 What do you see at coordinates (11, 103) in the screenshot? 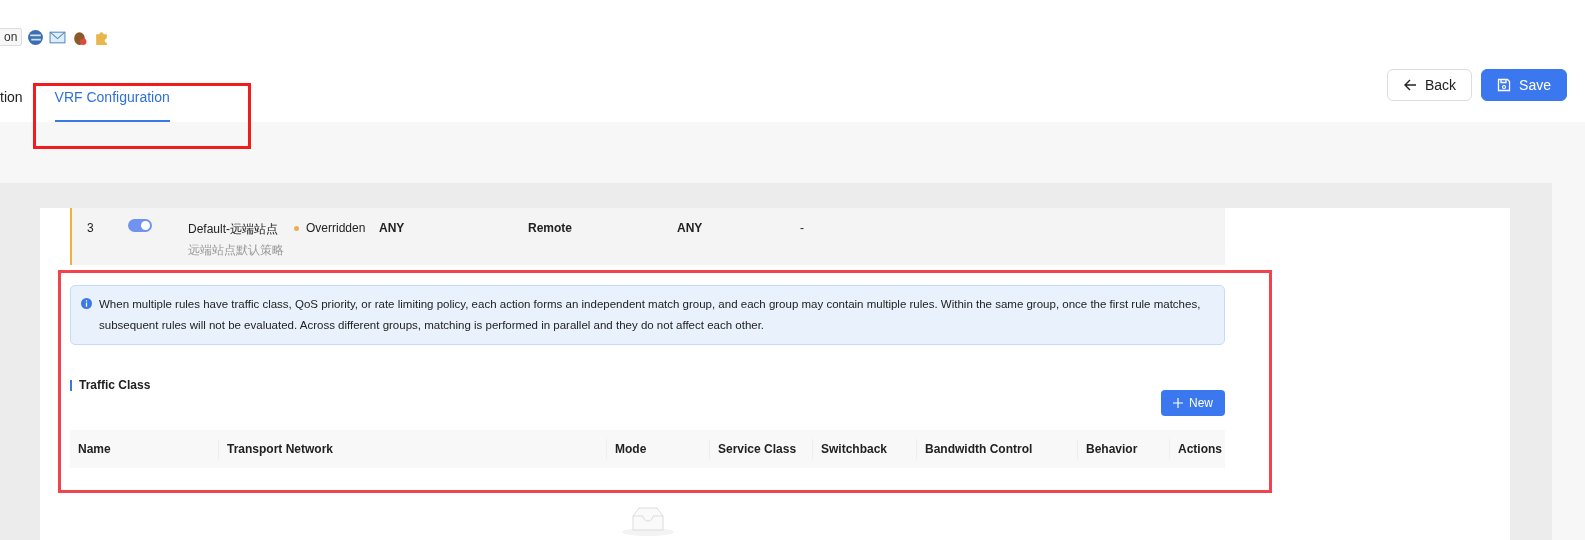
I see `tab: tion` at bounding box center [11, 103].